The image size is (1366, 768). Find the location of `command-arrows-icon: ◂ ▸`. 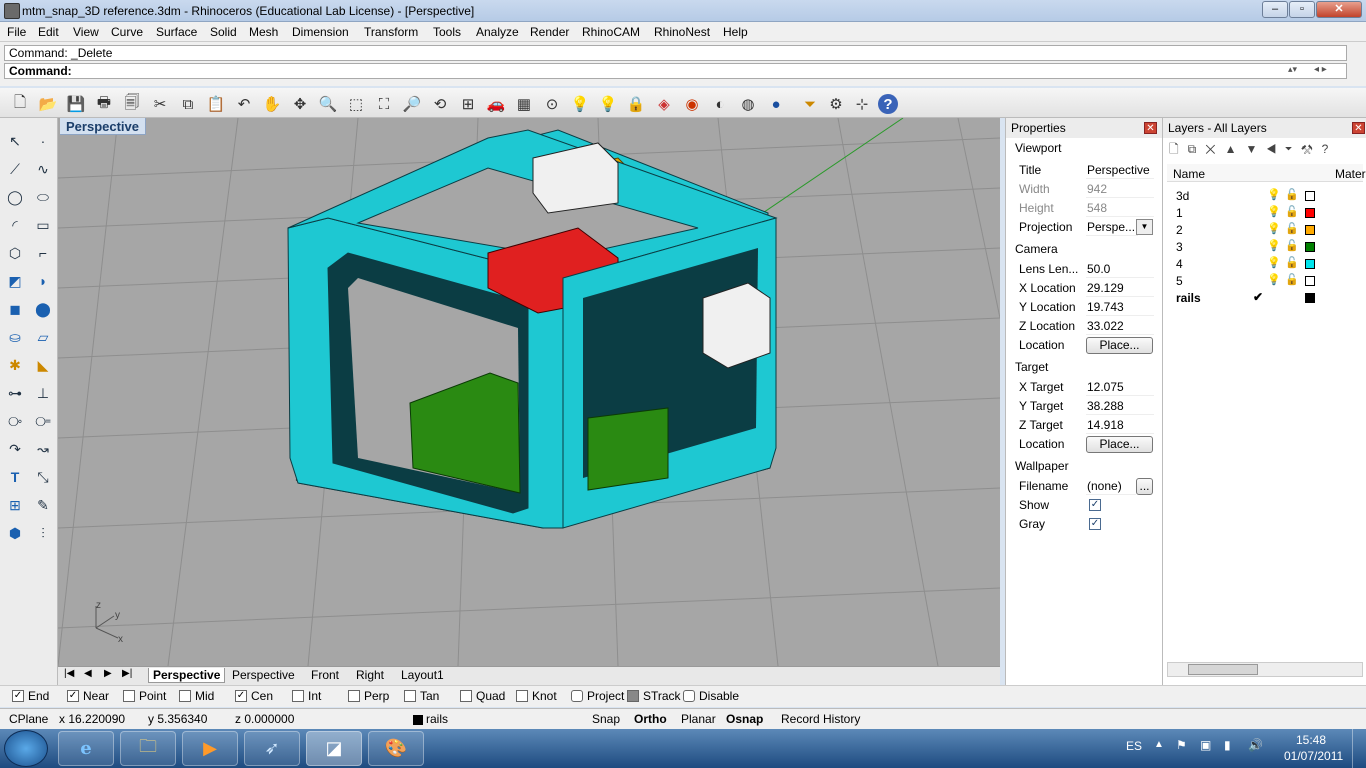

command-arrows-icon: ◂ ▸ is located at coordinates (1320, 69).